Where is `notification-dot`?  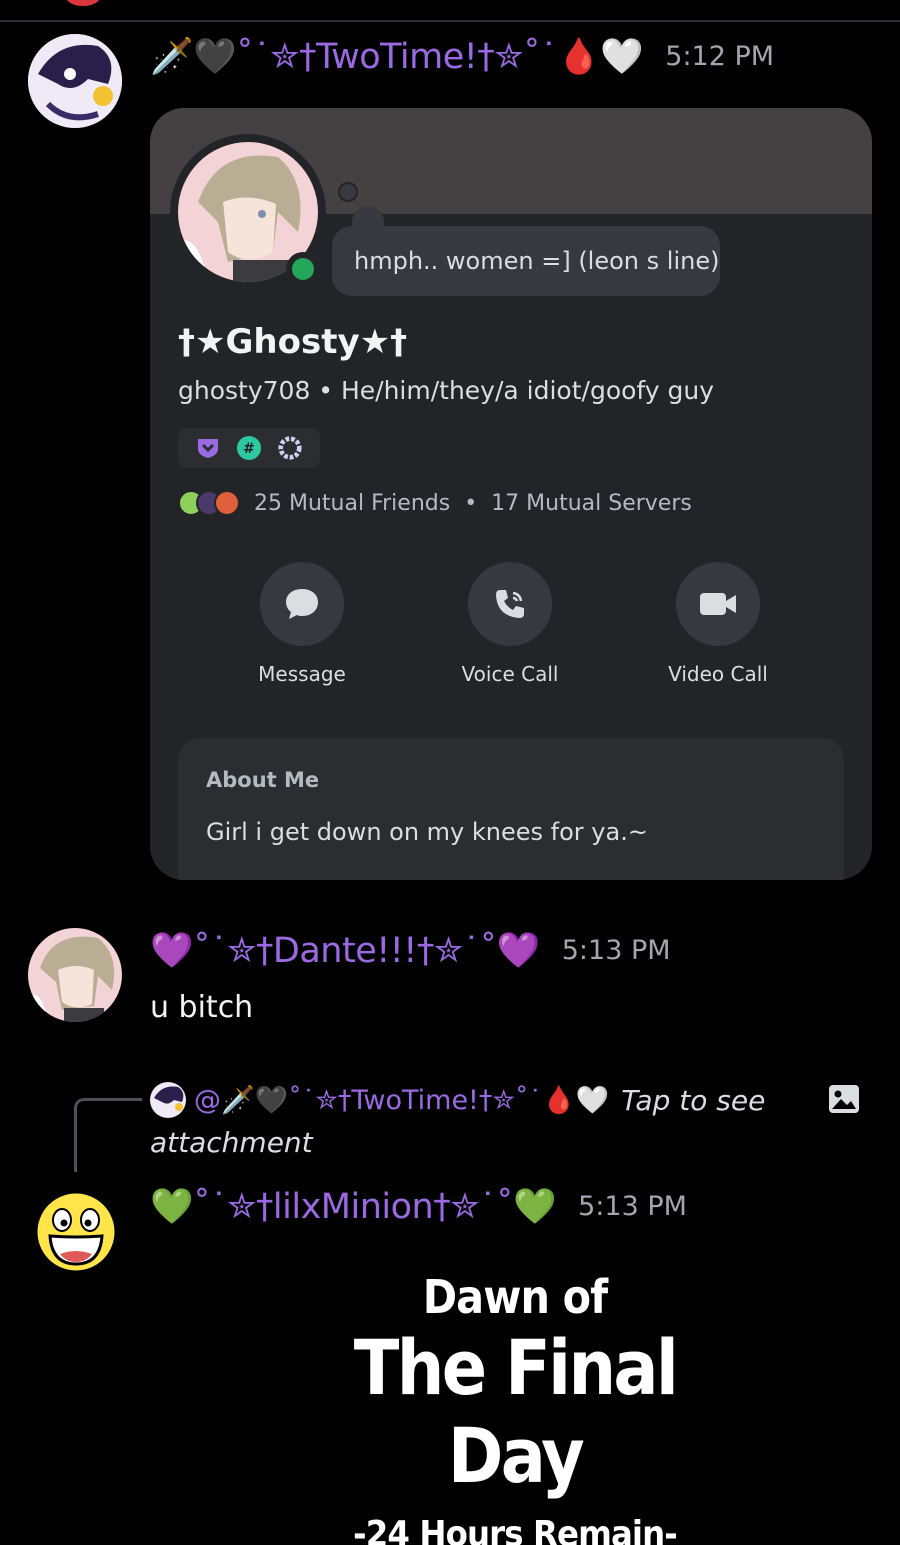 notification-dot is located at coordinates (83, 3).